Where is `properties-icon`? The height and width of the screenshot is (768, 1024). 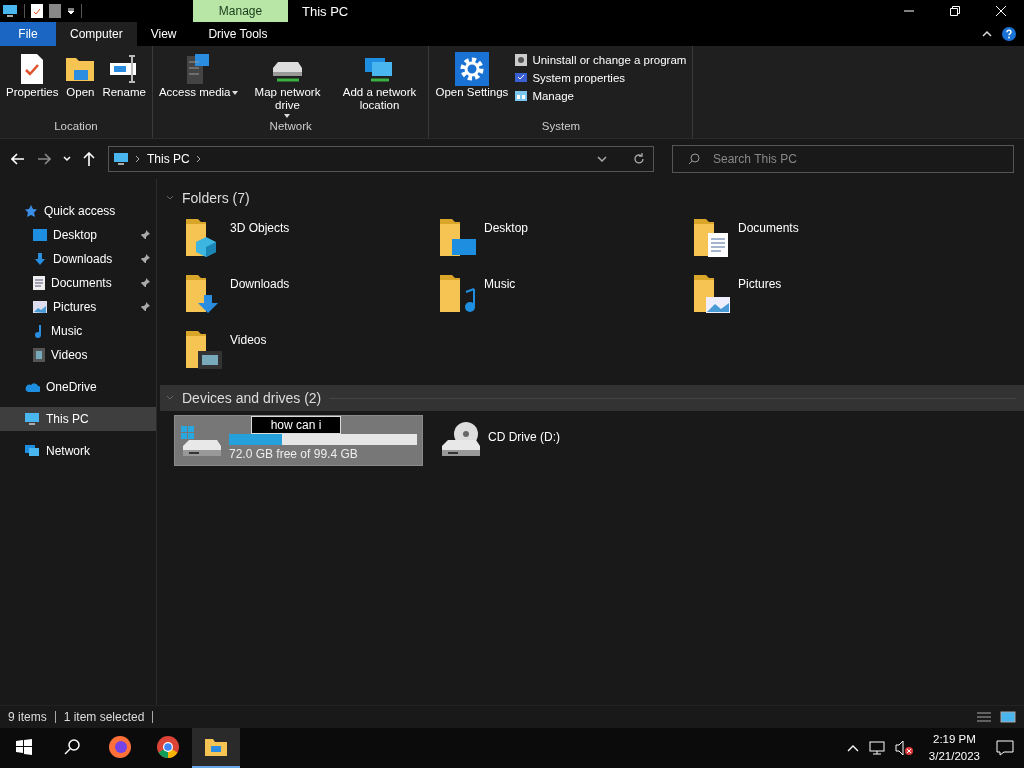 properties-icon is located at coordinates (37, 11).